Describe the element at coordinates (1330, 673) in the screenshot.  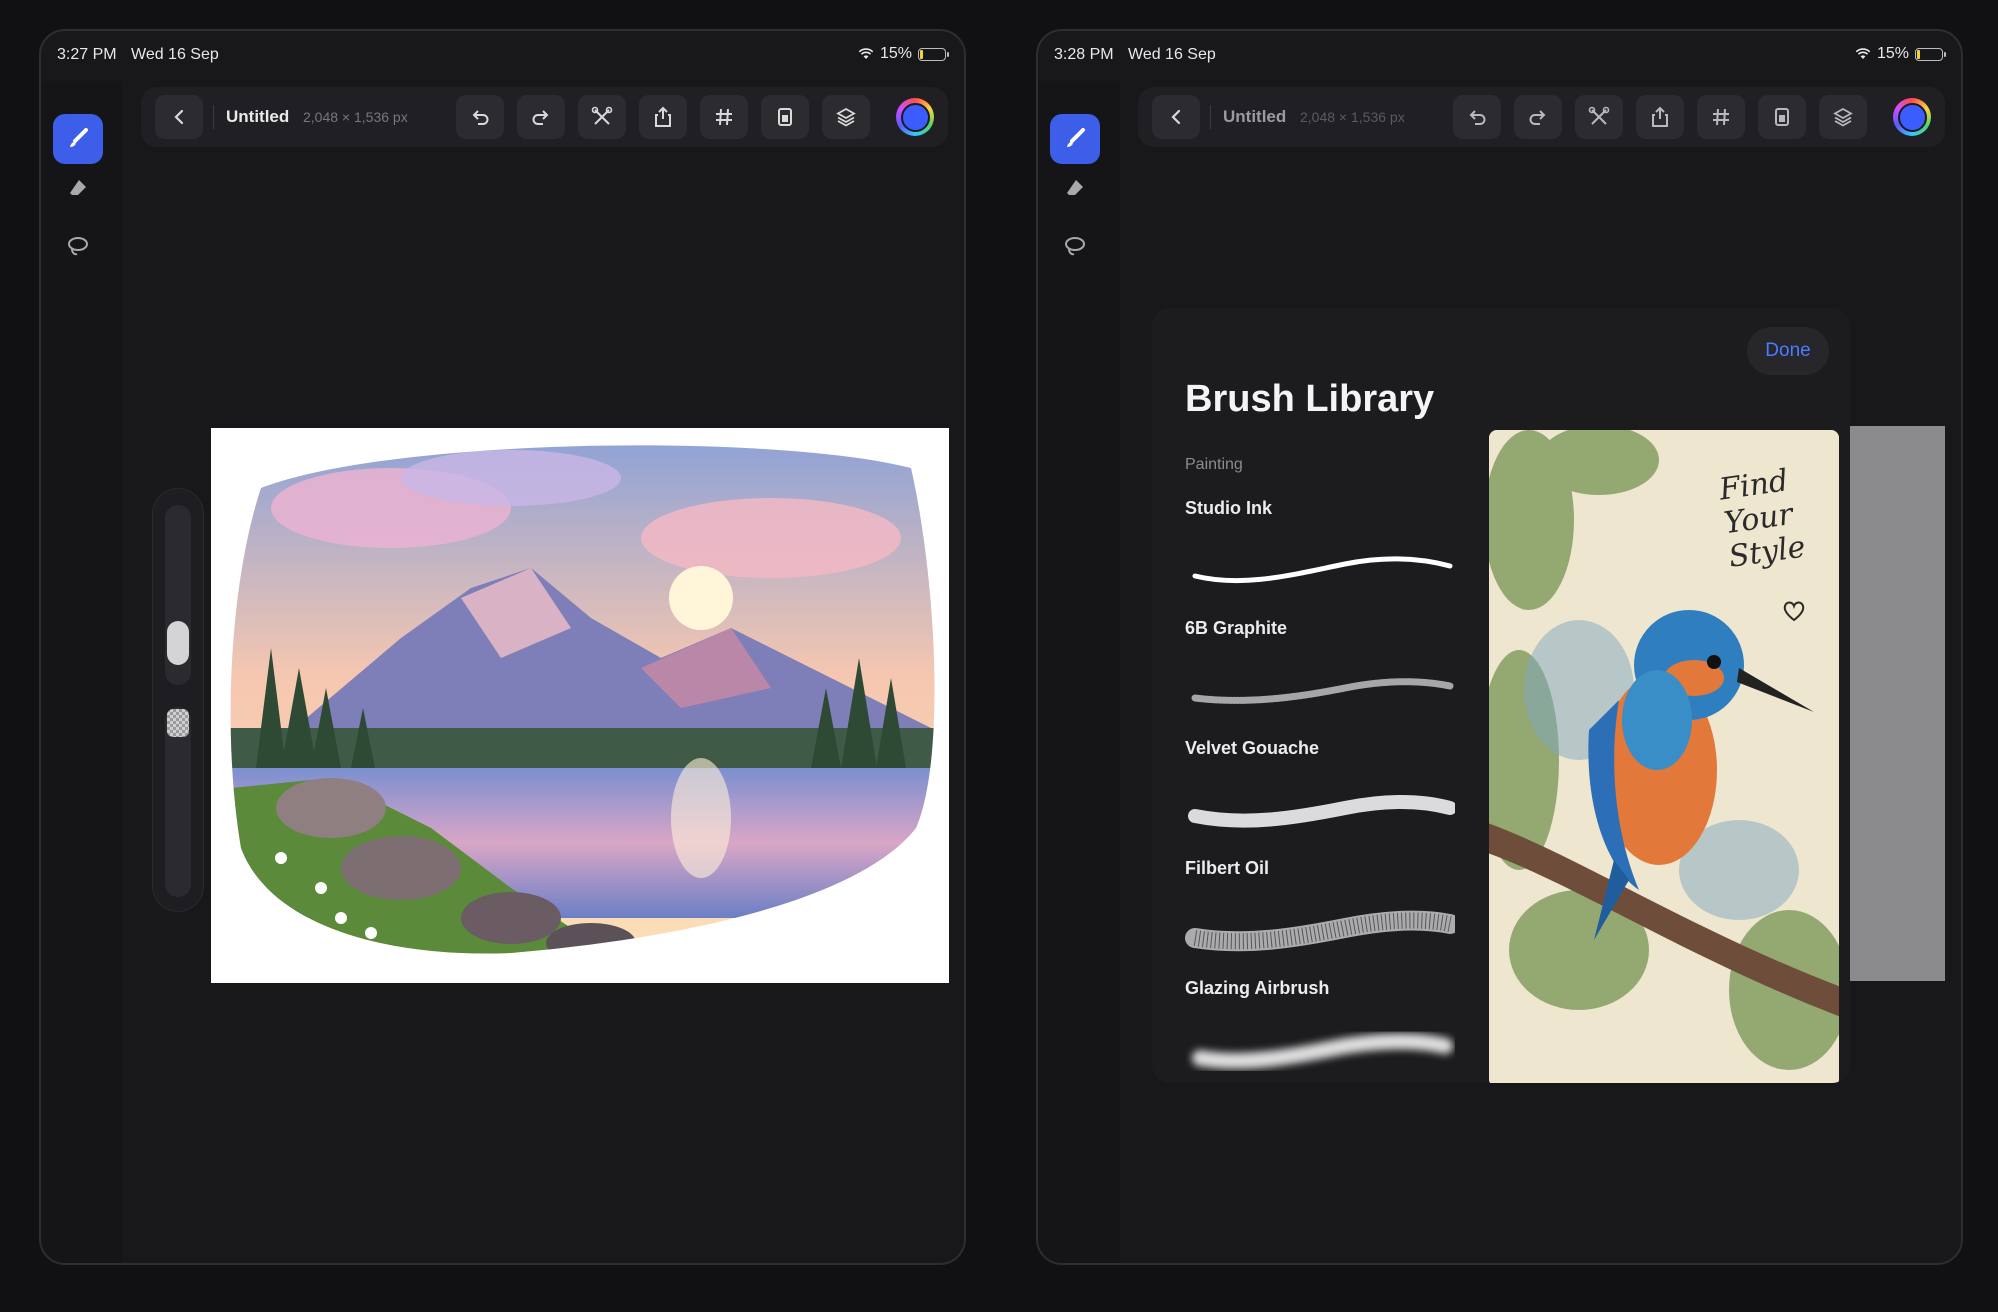
I see `brush-item-6b-graphite: 6B Graphite` at that location.